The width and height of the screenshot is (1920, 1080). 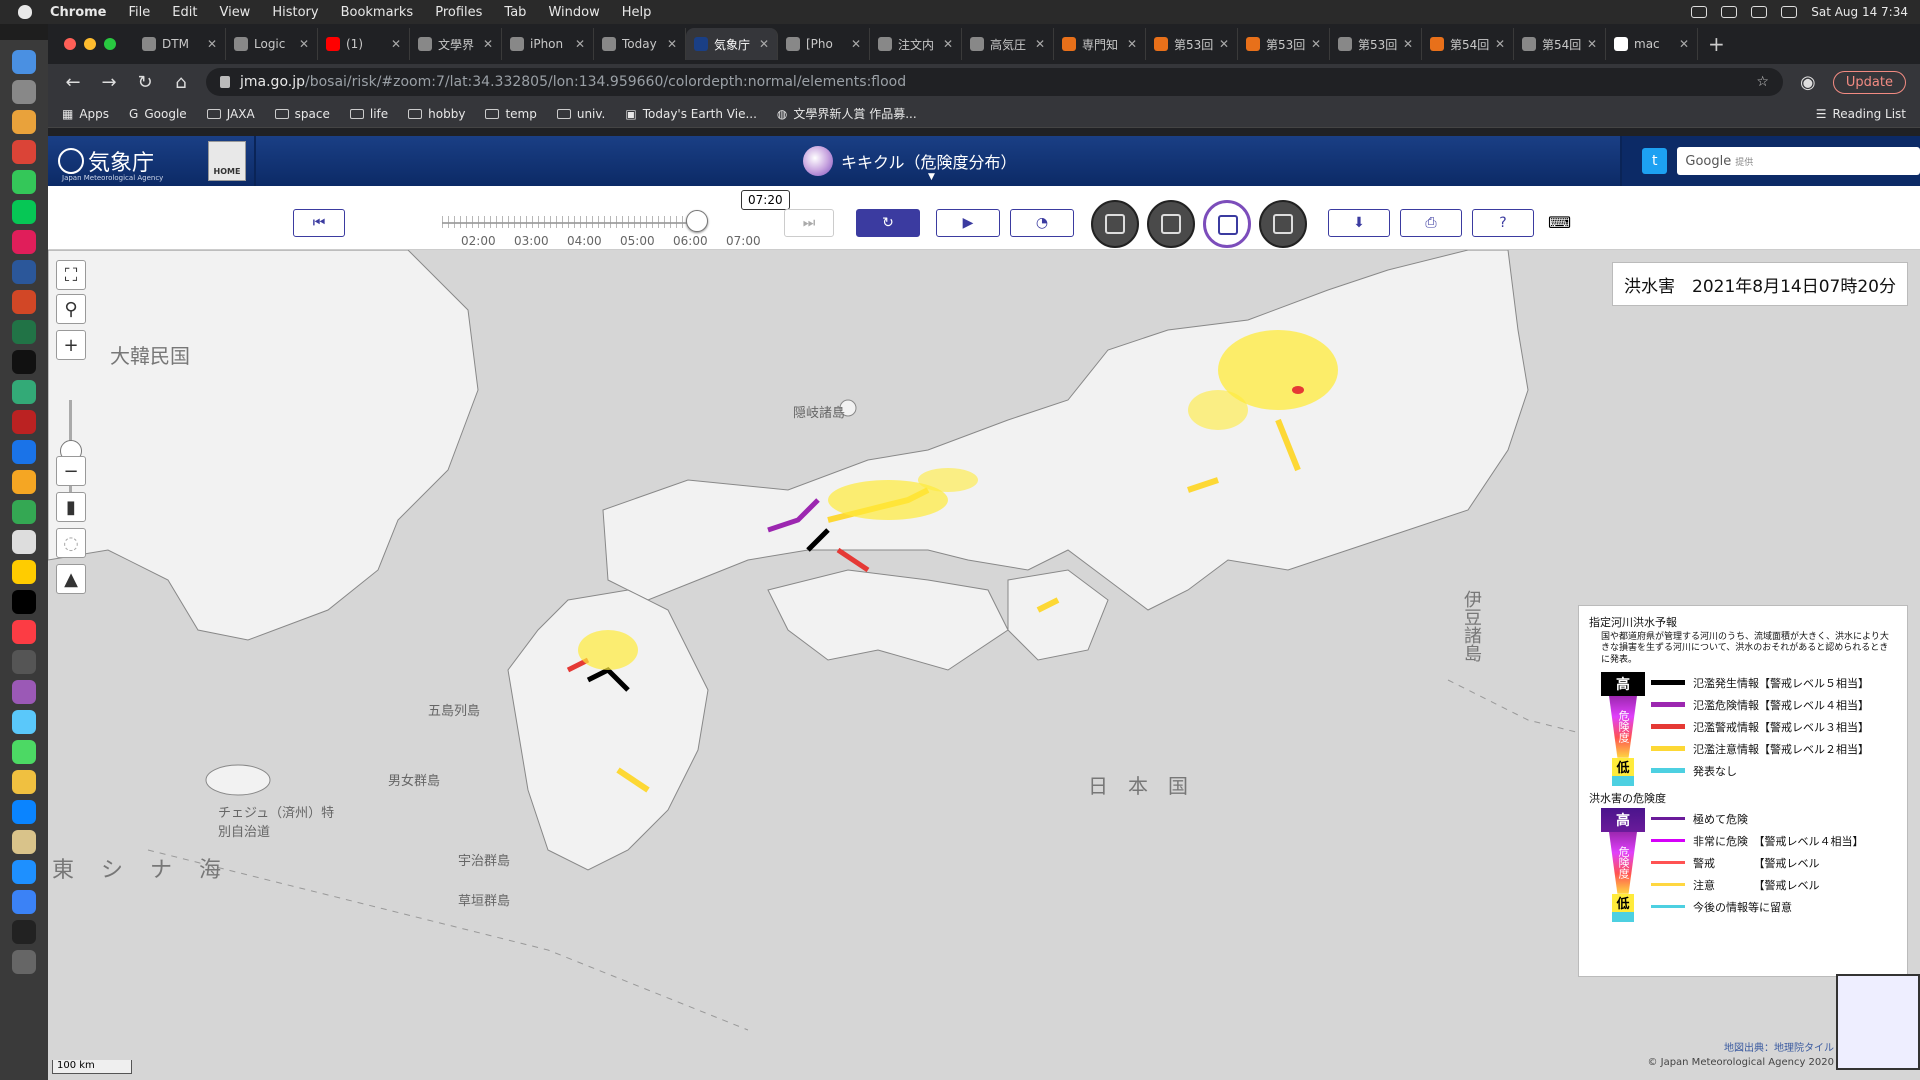 I want to click on reload-icon: ↻, so click(x=145, y=82).